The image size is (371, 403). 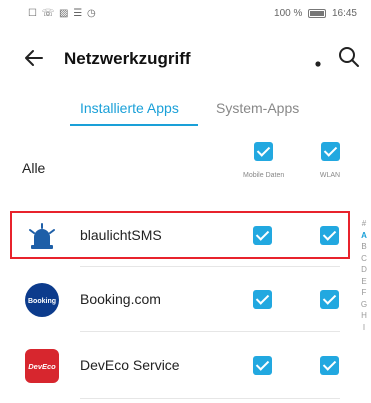 What do you see at coordinates (288, 13) in the screenshot?
I see `battery-percent: 100 %` at bounding box center [288, 13].